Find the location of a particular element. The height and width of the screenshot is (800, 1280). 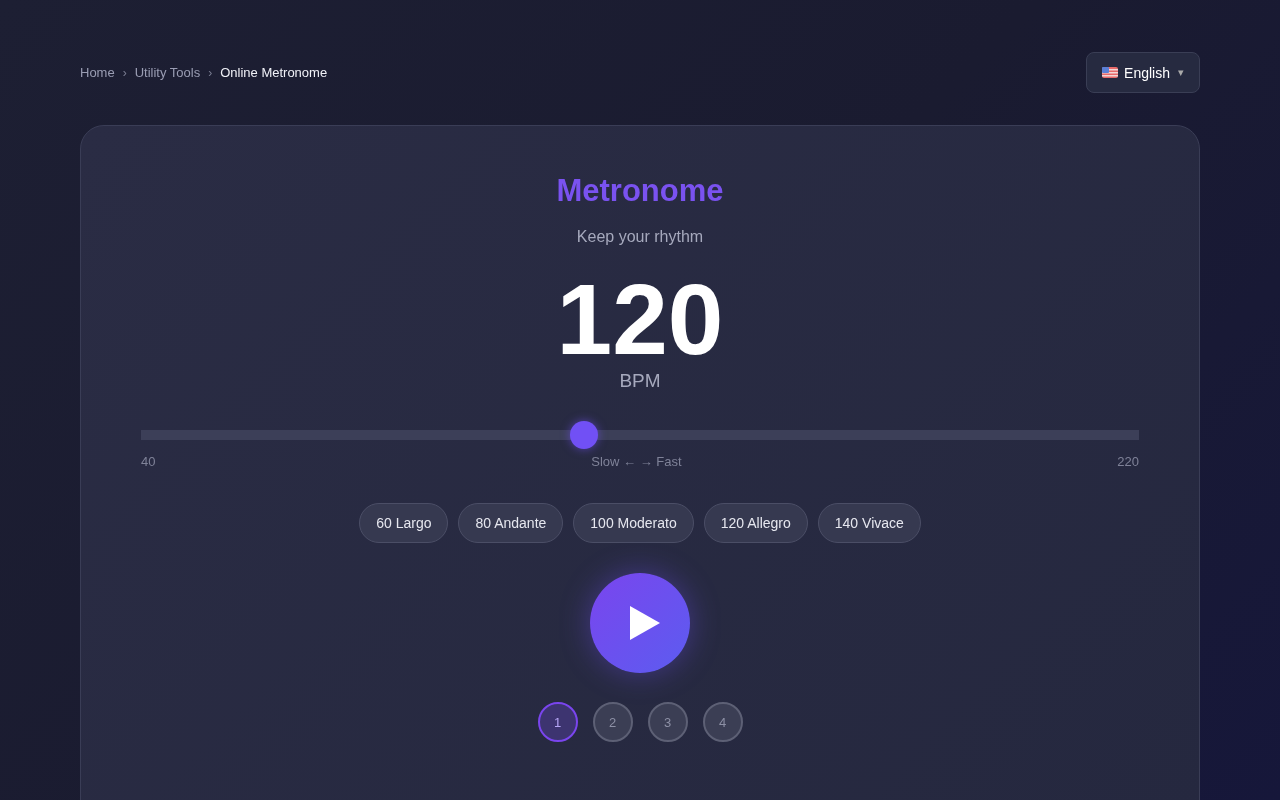

beat-indicator: 4 is located at coordinates (722, 722).